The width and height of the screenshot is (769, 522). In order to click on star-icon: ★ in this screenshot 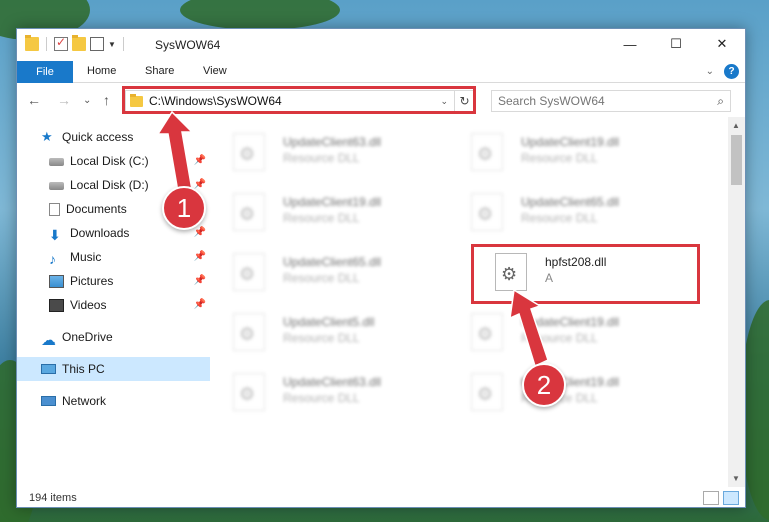, I will do `click(47, 136)`.